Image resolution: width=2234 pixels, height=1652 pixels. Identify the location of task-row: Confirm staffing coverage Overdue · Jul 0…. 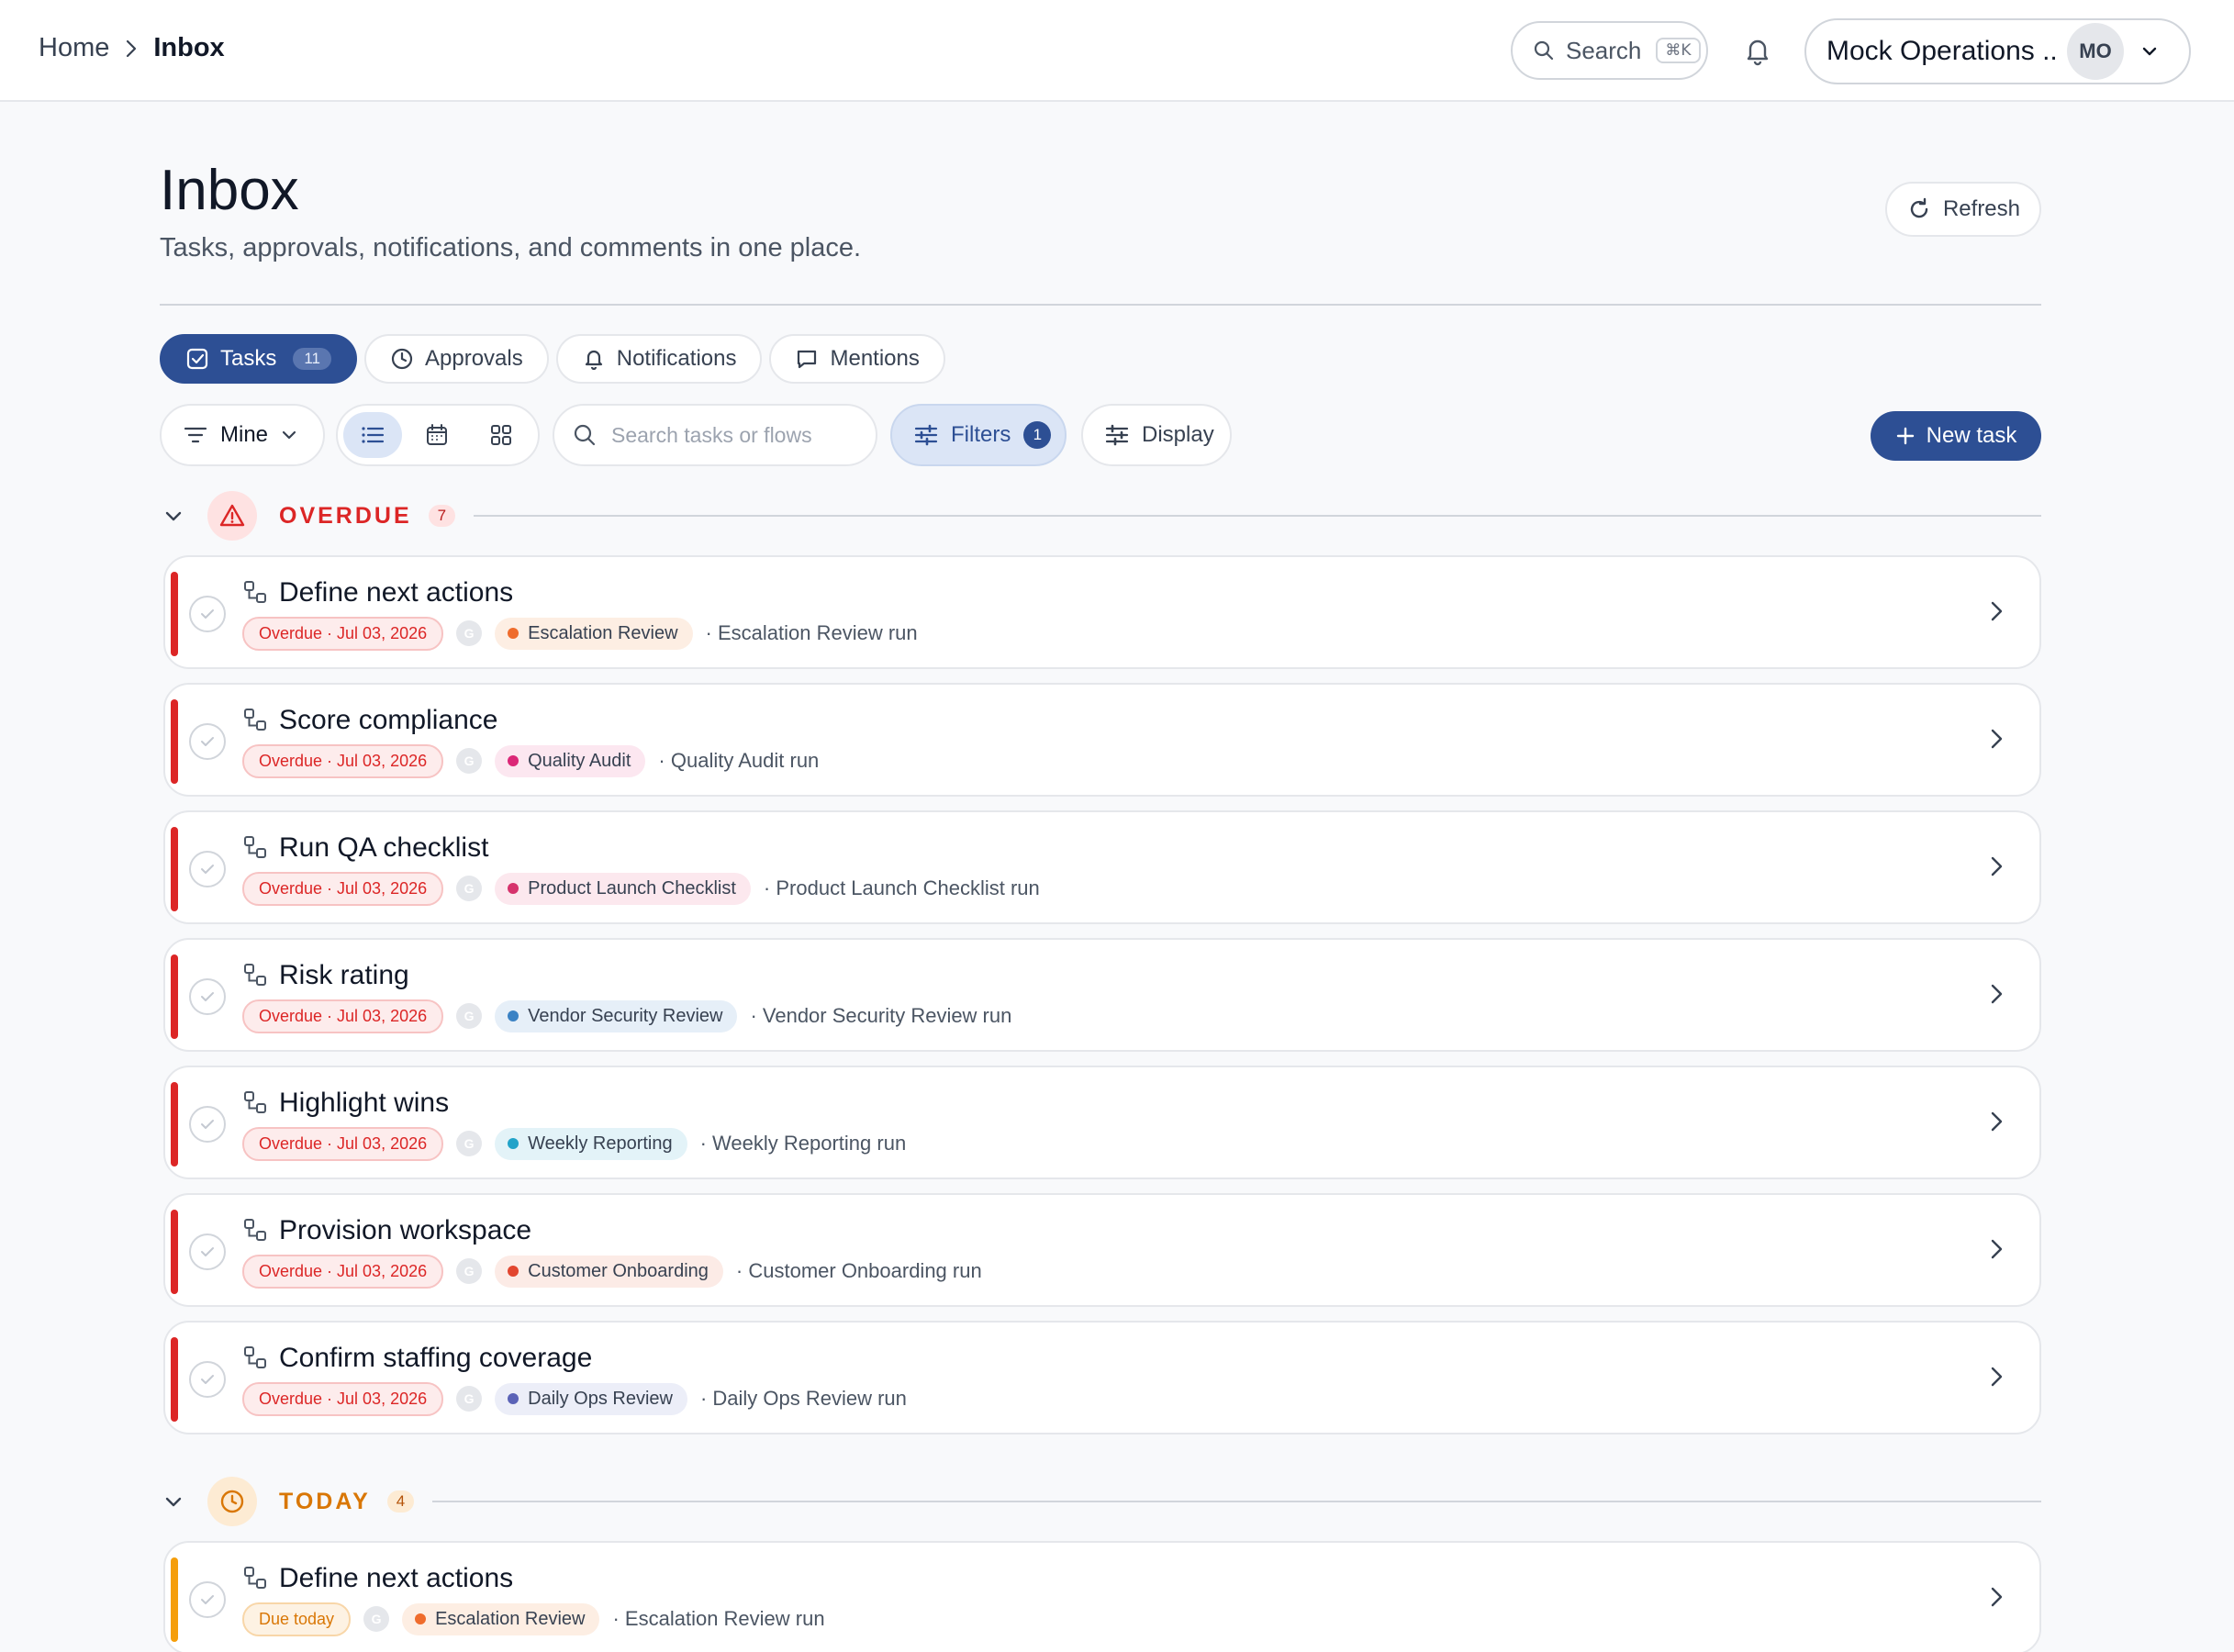
(1102, 1378).